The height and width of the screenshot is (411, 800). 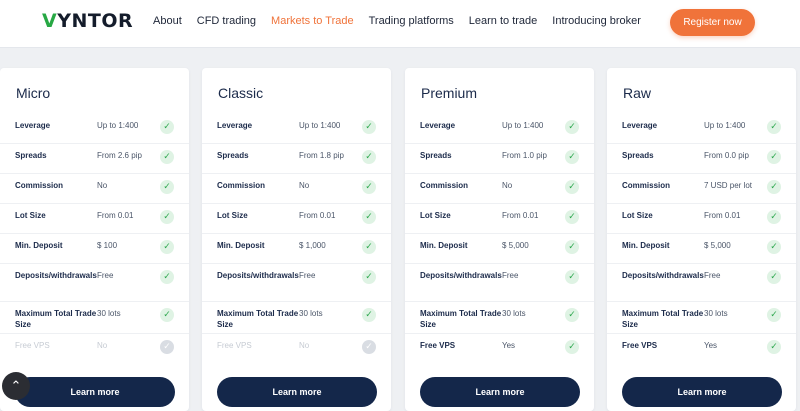 I want to click on logo-mark: V, so click(x=50, y=21).